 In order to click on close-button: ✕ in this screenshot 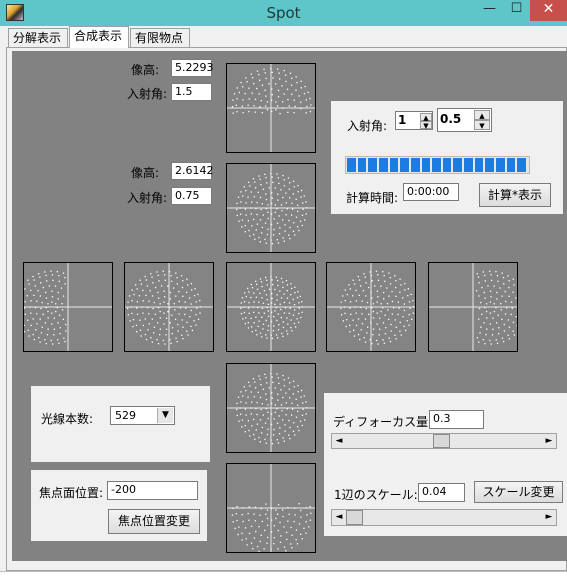, I will do `click(548, 10)`.